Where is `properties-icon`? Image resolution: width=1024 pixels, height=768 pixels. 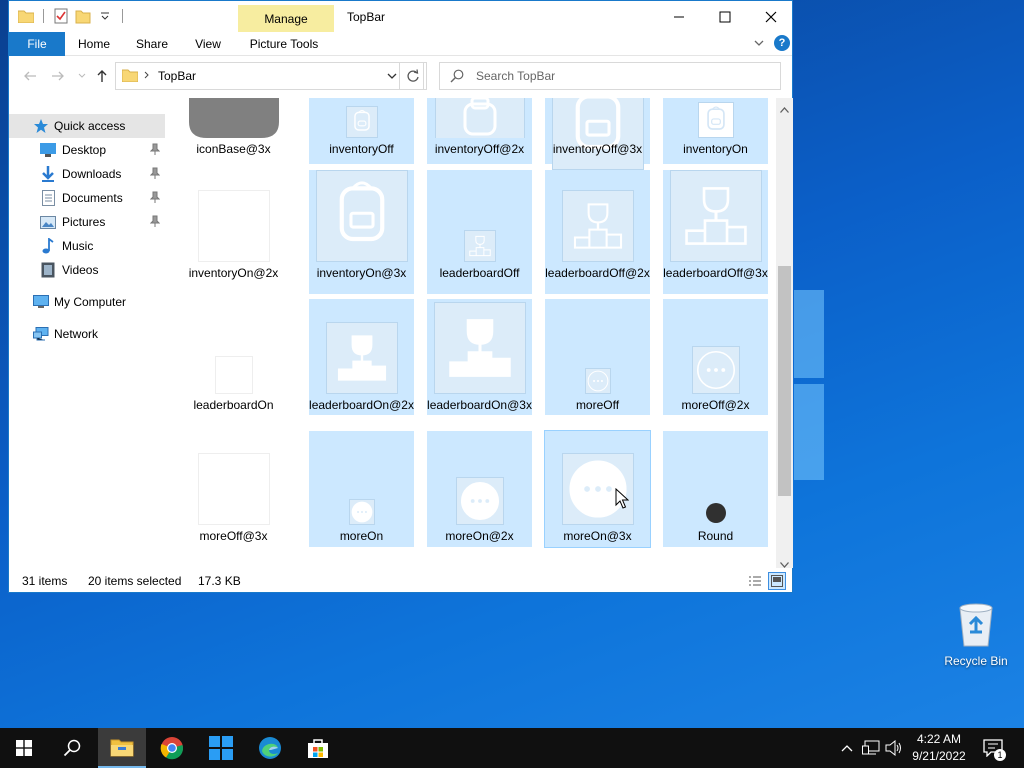
properties-icon is located at coordinates (61, 16).